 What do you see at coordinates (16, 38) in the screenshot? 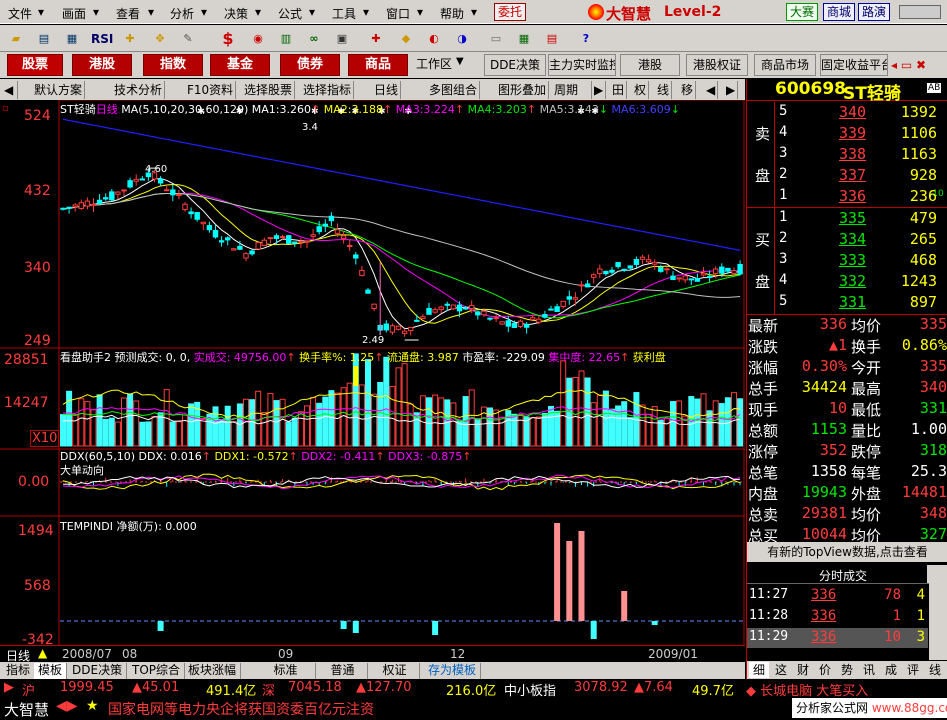
I see `open-icon: ▰` at bounding box center [16, 38].